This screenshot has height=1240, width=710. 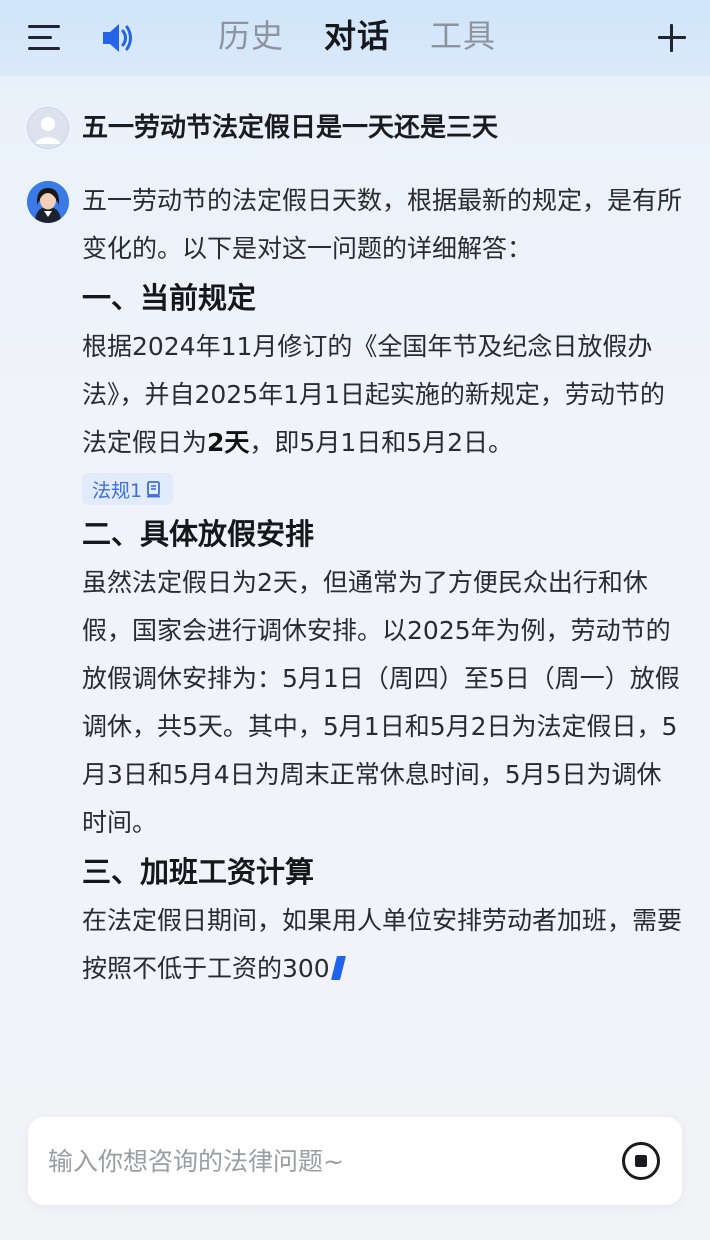 I want to click on tab-bar: 历史 对话 工具, so click(x=355, y=38).